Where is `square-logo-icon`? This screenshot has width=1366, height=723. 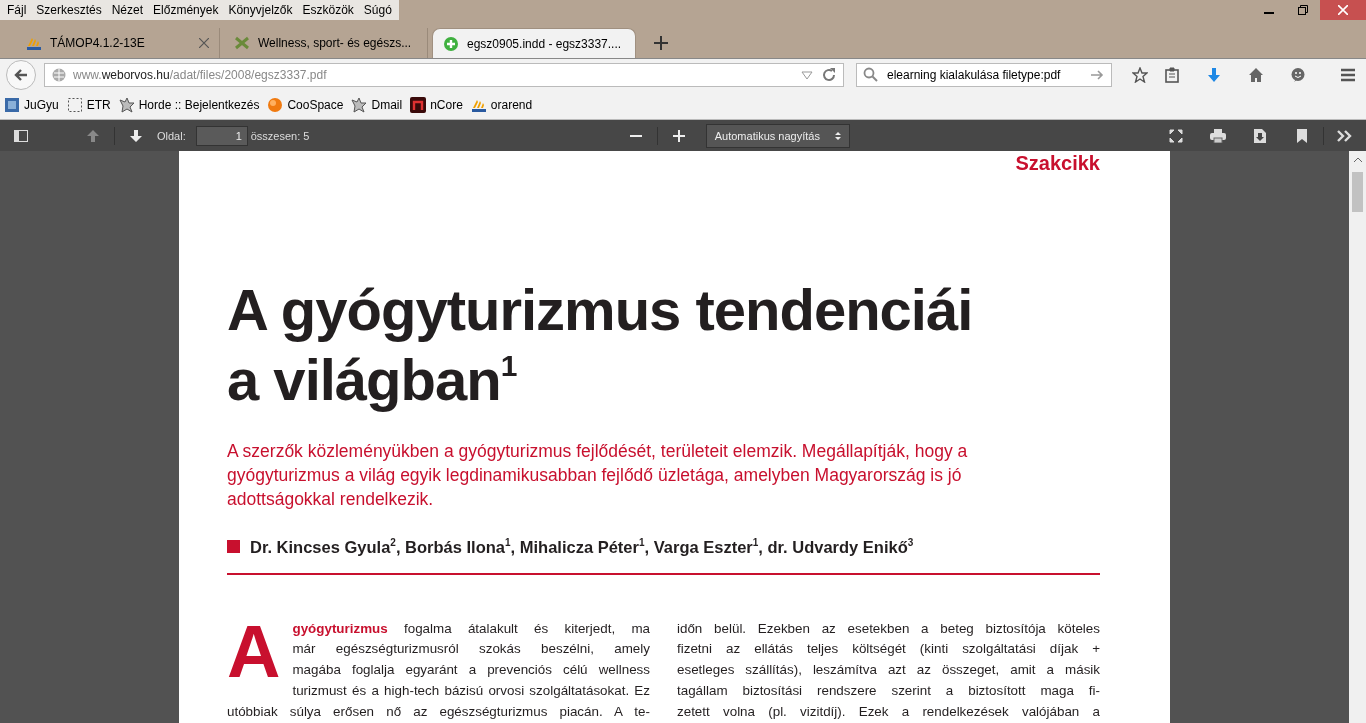 square-logo-icon is located at coordinates (12, 105).